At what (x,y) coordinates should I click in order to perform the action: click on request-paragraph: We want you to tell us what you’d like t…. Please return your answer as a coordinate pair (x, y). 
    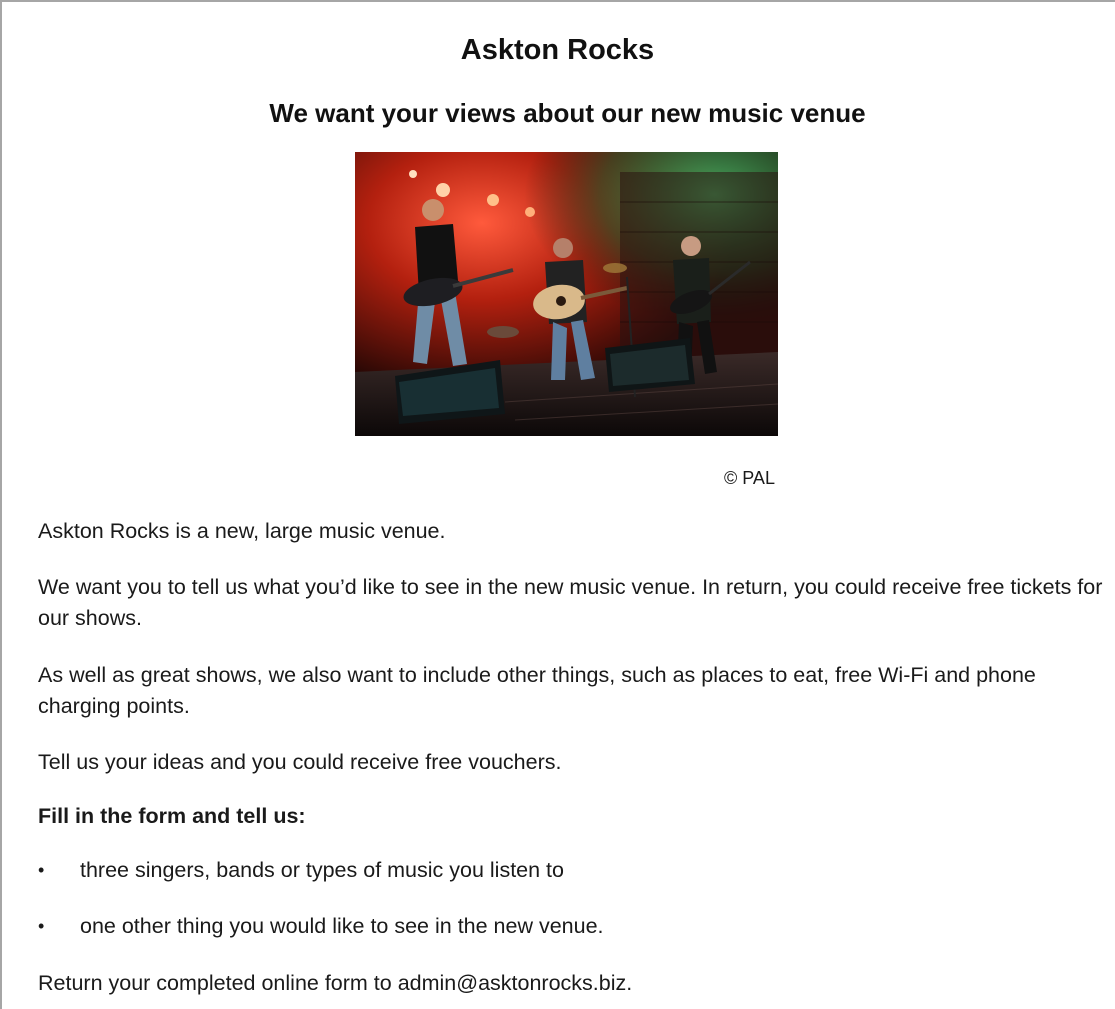
    Looking at the image, I should click on (570, 602).